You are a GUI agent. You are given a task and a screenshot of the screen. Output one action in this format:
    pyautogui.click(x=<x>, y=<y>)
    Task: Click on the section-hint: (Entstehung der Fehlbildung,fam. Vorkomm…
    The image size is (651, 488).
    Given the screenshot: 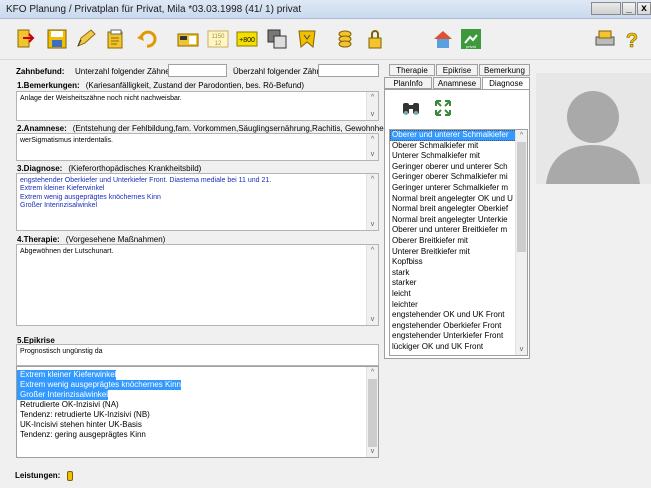 What is the action you would take?
    pyautogui.click(x=236, y=128)
    